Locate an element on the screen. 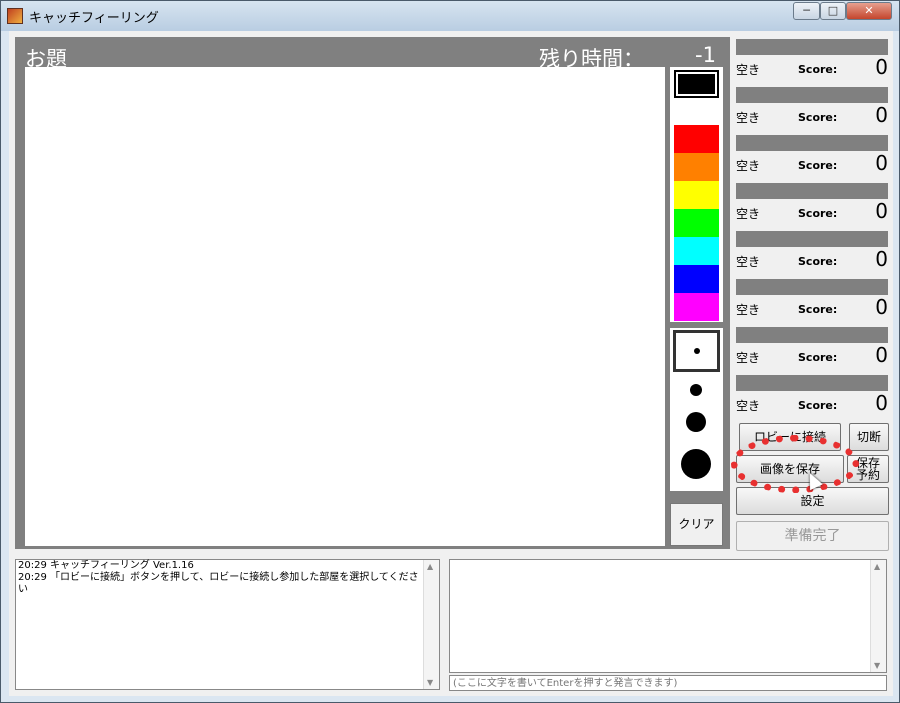 Image resolution: width=900 pixels, height=703 pixels. color-palette is located at coordinates (696, 194).